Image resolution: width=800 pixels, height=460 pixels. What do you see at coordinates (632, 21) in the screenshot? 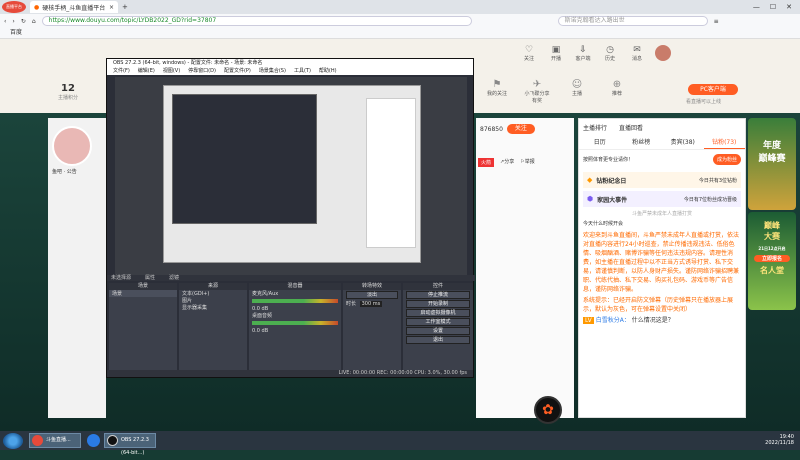
I see `search-box: 斯诺克翰看达入路出世` at bounding box center [632, 21].